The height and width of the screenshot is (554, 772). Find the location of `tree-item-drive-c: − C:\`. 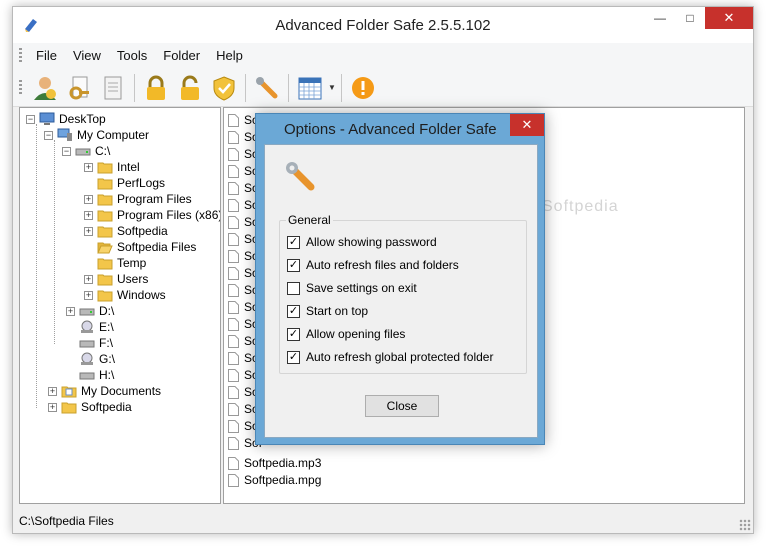

tree-item-drive-c: − C:\ is located at coordinates (86, 151).